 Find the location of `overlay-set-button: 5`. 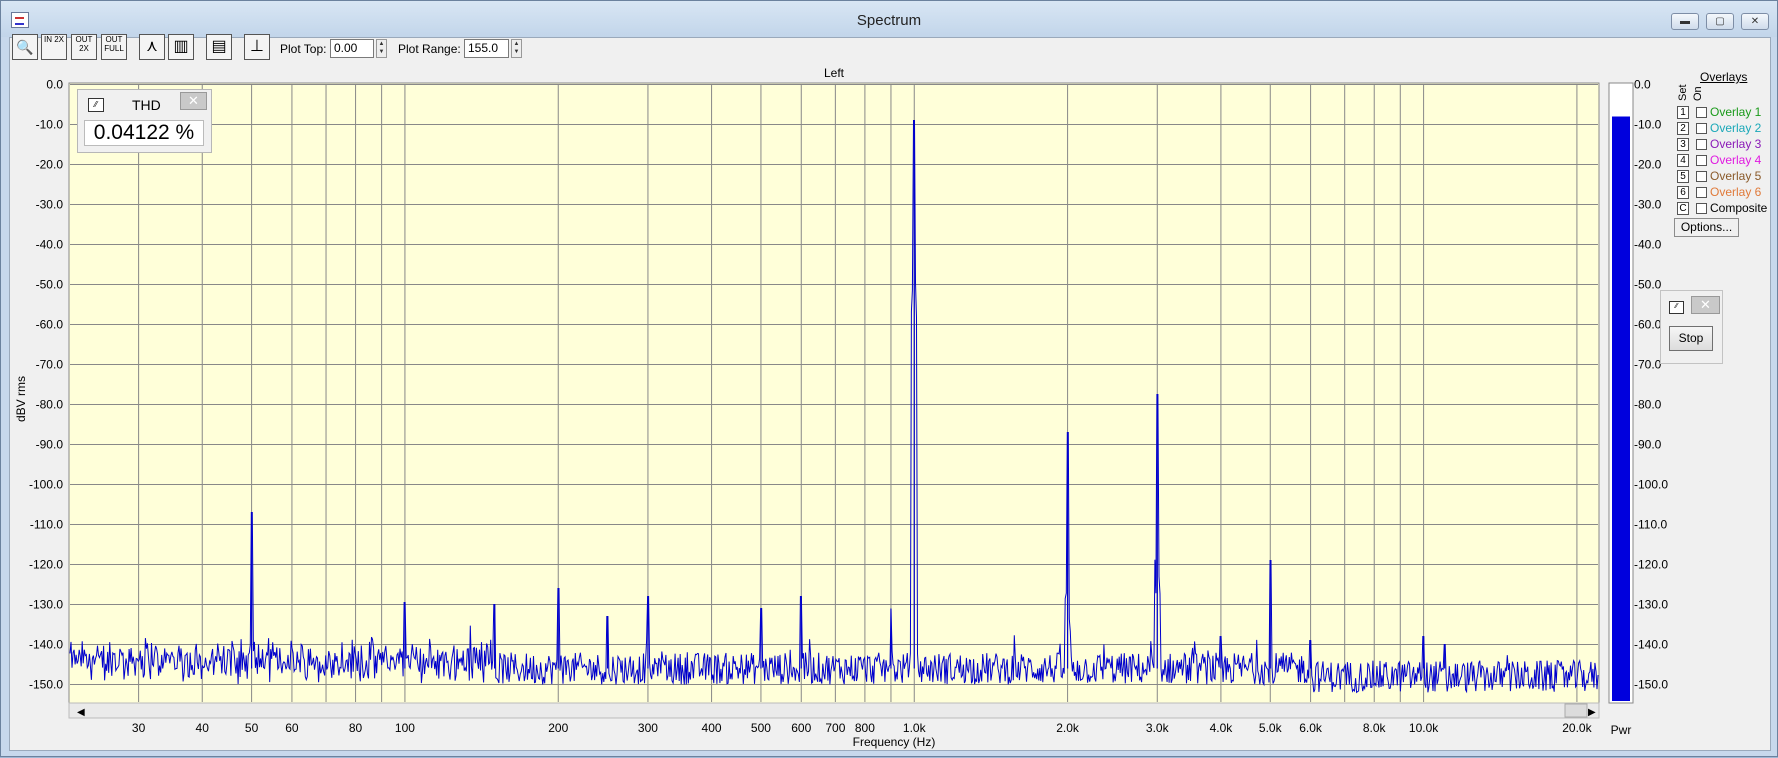

overlay-set-button: 5 is located at coordinates (1683, 176).